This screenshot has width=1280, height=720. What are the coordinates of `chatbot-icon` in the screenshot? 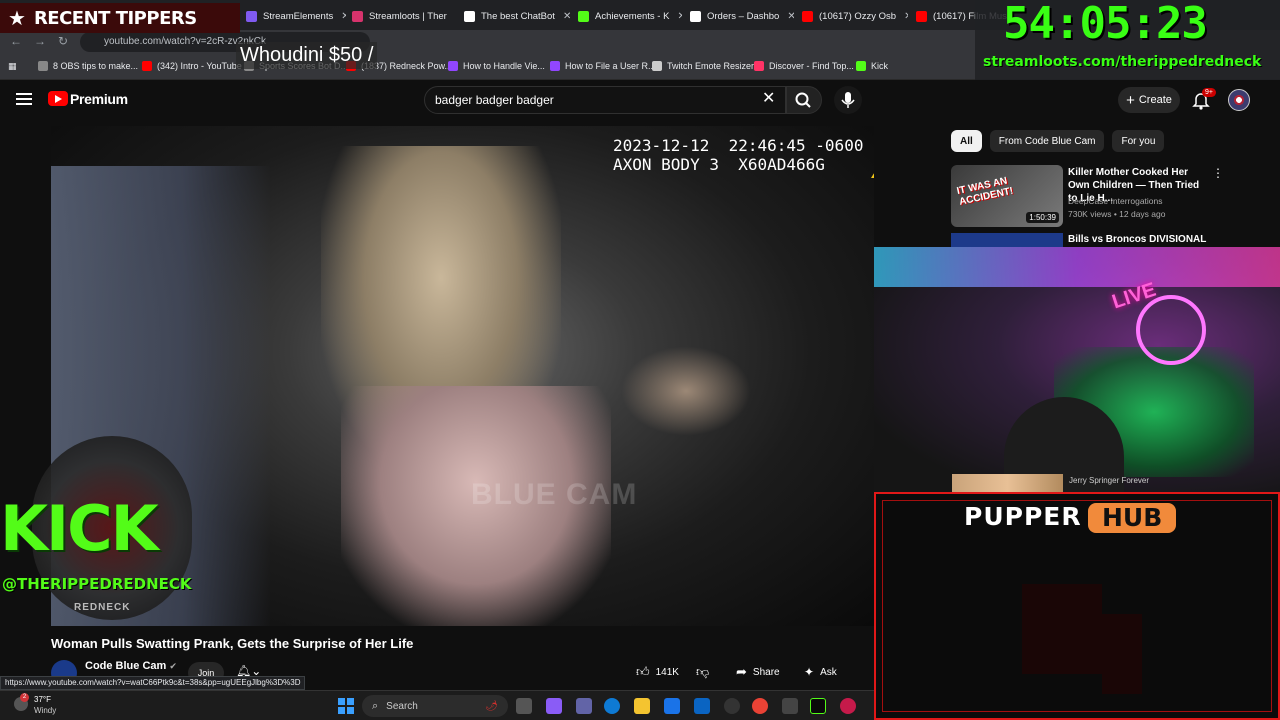 It's located at (469, 16).